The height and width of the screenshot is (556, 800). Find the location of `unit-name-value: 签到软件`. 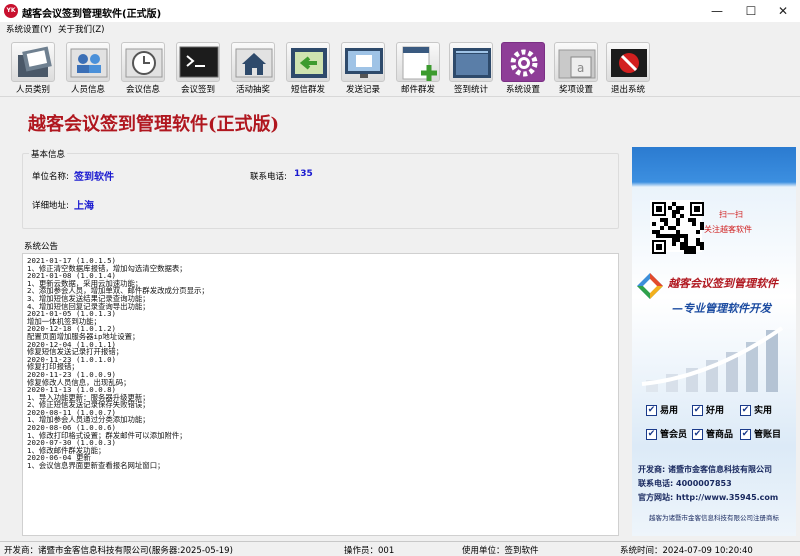

unit-name-value: 签到软件 is located at coordinates (94, 177).